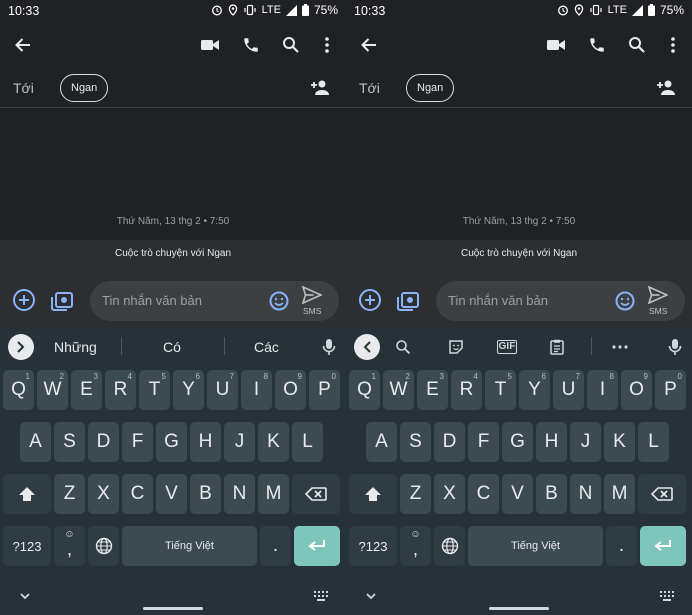 The height and width of the screenshot is (615, 692). Describe the element at coordinates (154, 390) in the screenshot. I see `key-t: T5` at that location.